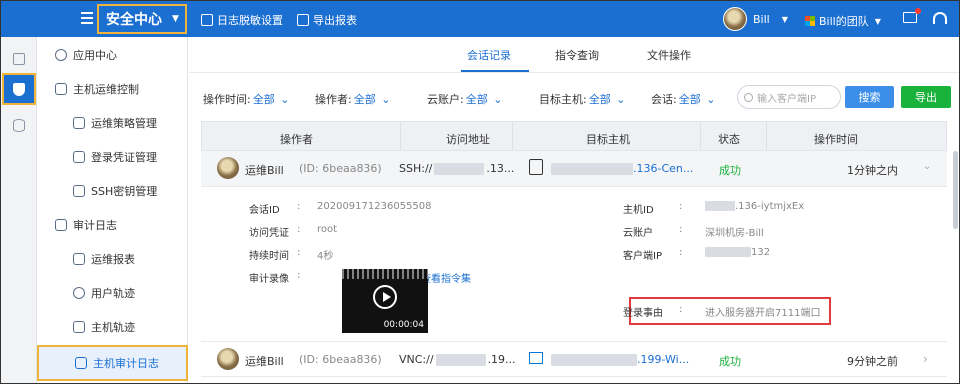  I want to click on export-icon, so click(303, 20).